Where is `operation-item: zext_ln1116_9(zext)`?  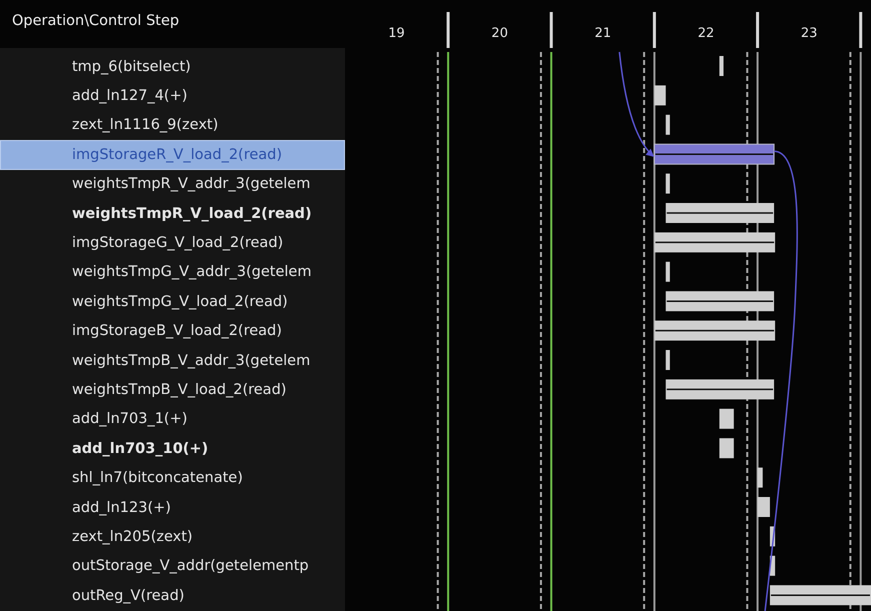 operation-item: zext_ln1116_9(zext) is located at coordinates (172, 125).